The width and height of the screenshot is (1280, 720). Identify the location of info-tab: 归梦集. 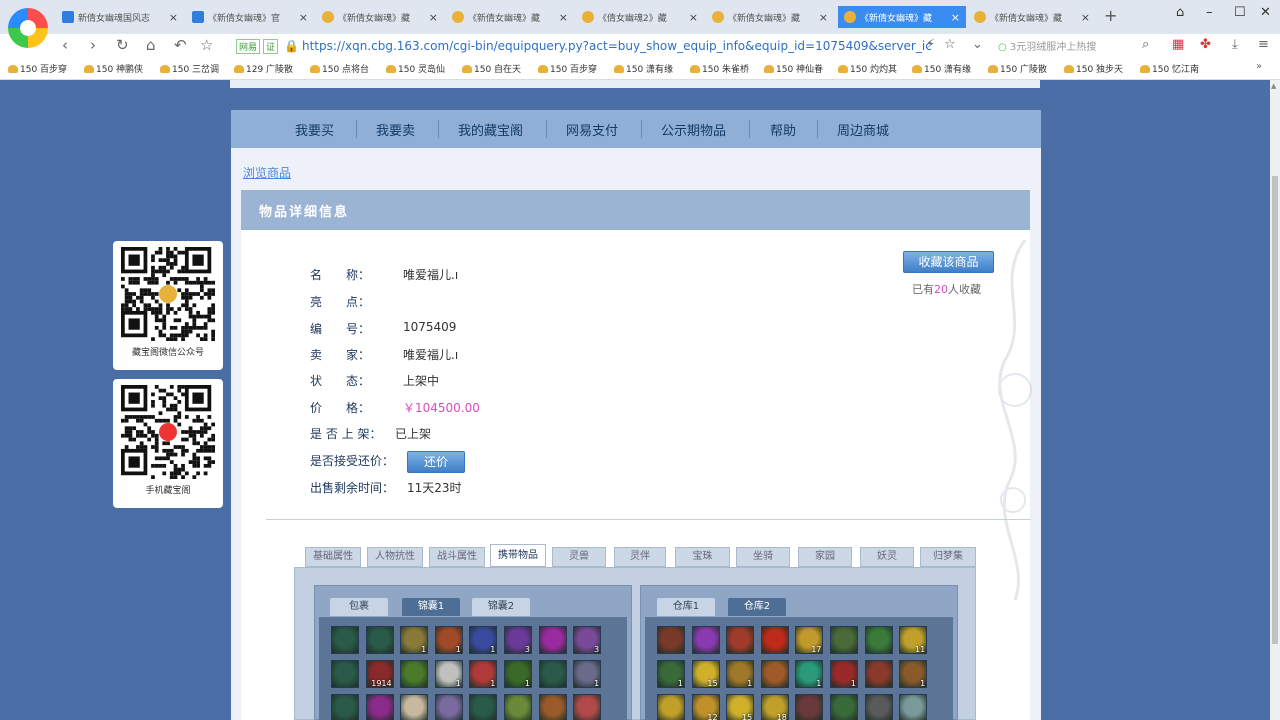
(948, 557).